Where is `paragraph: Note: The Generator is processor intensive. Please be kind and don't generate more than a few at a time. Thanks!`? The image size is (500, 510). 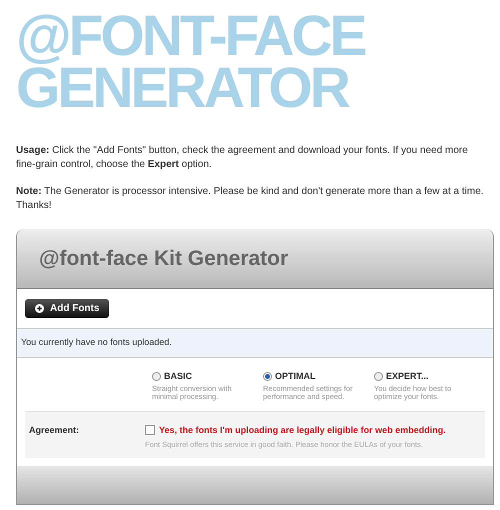 paragraph: Note: The Generator is processor intensive. Please be kind and don't generate more than a few at a time. Thanks! is located at coordinates (250, 199).